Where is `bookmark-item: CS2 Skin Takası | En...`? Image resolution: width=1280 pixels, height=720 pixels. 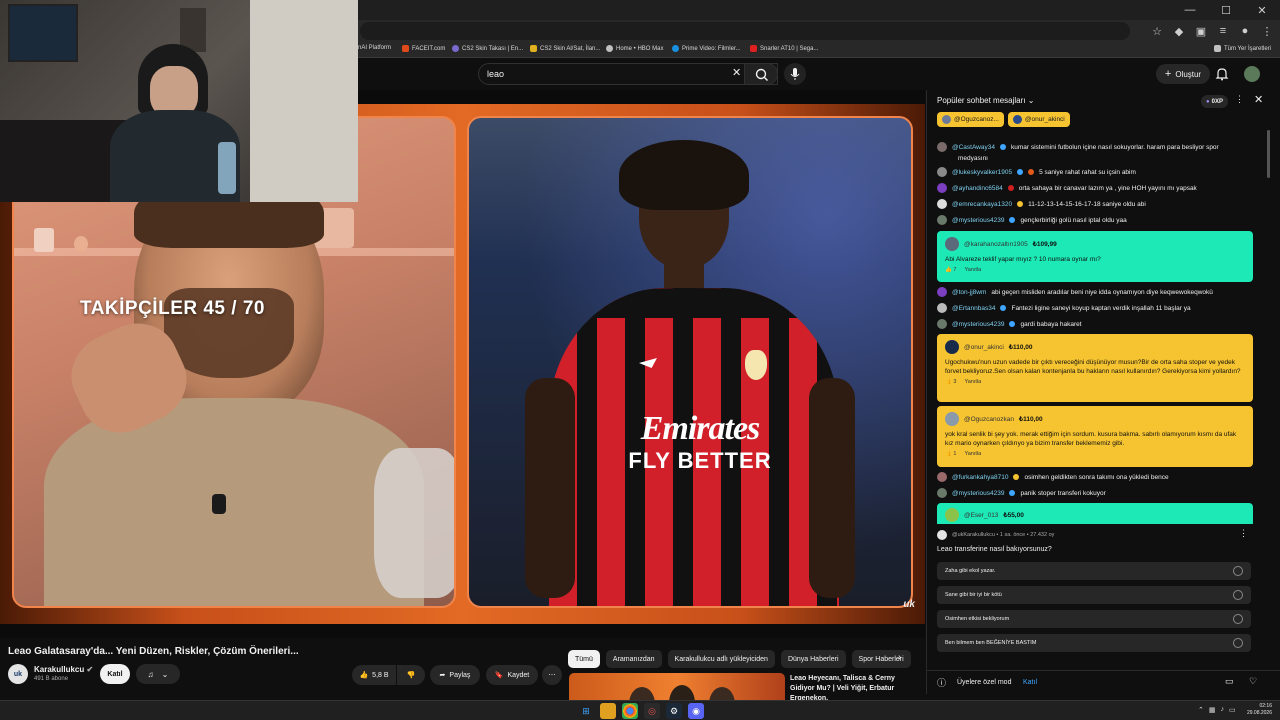 bookmark-item: CS2 Skin Takası | En... is located at coordinates (487, 48).